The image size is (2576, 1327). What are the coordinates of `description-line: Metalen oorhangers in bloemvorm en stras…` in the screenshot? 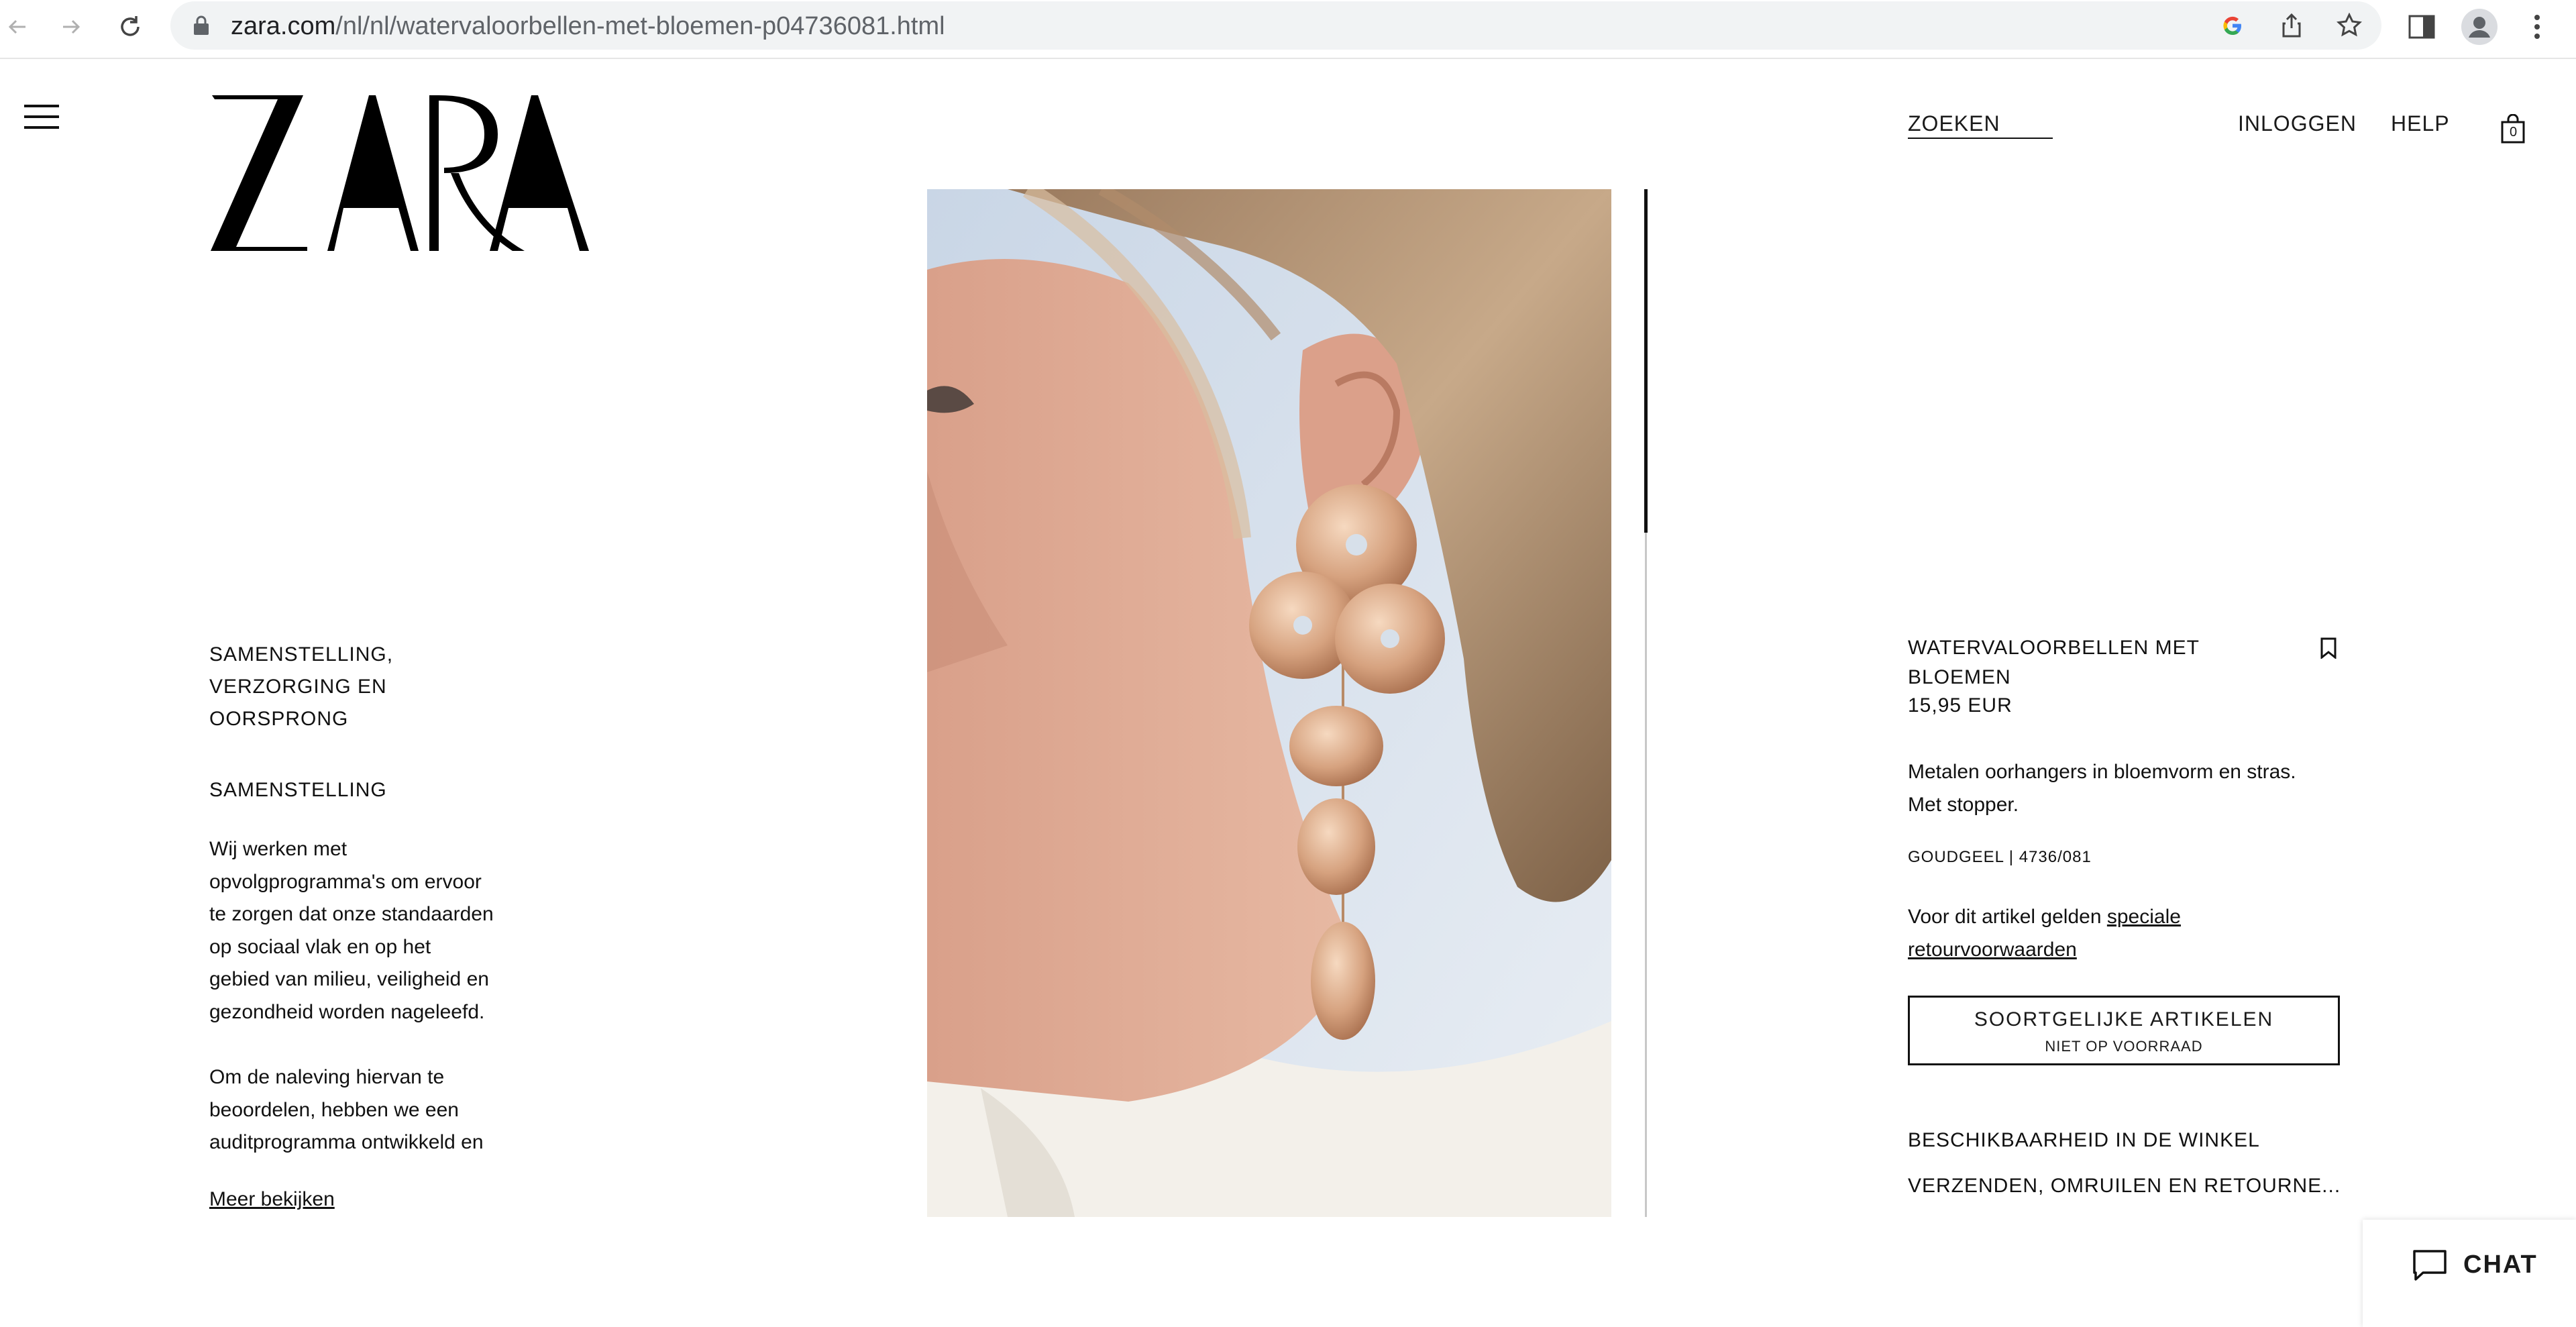 It's located at (2102, 772).